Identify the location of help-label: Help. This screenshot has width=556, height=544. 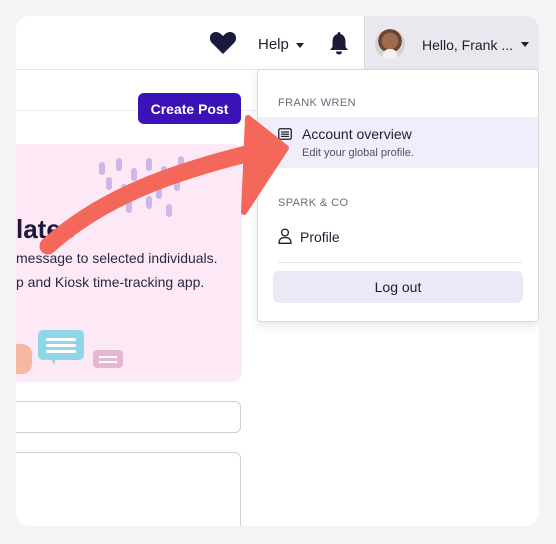
(273, 44).